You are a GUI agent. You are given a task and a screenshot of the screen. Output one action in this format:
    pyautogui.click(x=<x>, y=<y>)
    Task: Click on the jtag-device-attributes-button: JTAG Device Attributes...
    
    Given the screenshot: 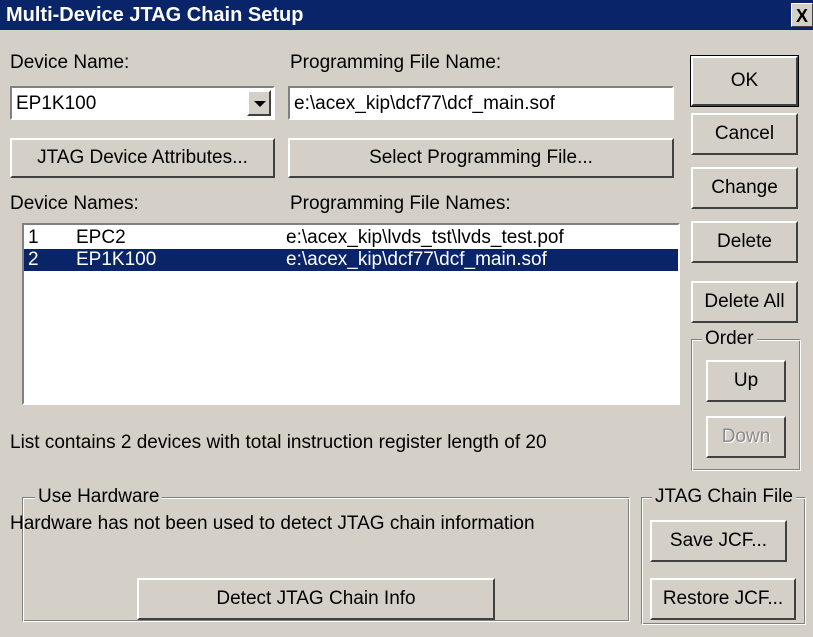 What is the action you would take?
    pyautogui.click(x=142, y=158)
    